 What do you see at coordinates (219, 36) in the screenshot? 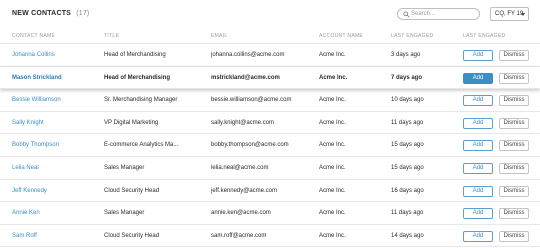
I see `column-header-email: EMAIL` at bounding box center [219, 36].